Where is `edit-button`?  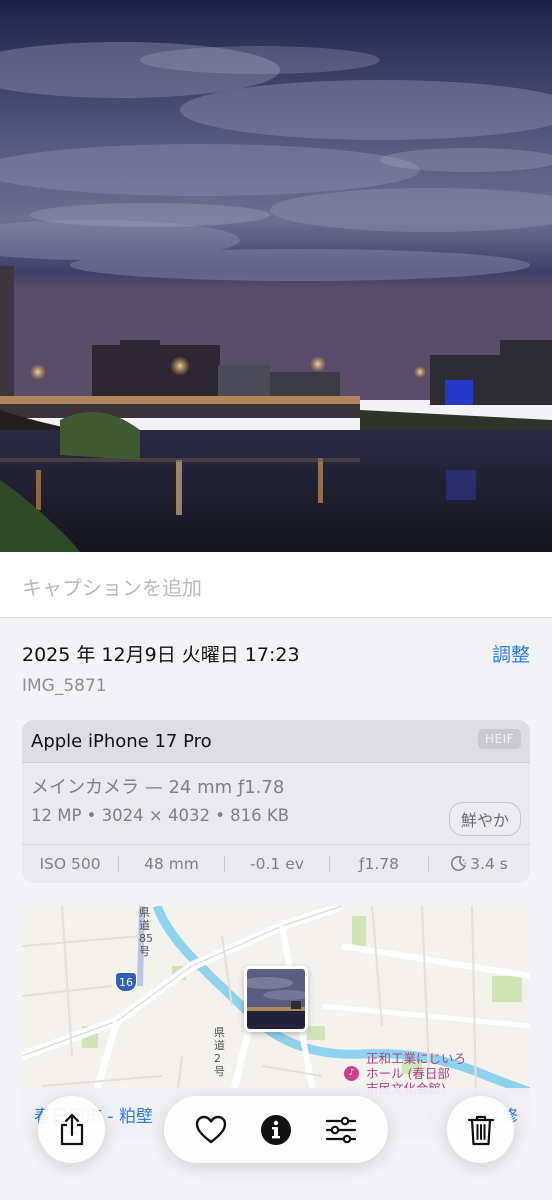 edit-button is located at coordinates (341, 1130).